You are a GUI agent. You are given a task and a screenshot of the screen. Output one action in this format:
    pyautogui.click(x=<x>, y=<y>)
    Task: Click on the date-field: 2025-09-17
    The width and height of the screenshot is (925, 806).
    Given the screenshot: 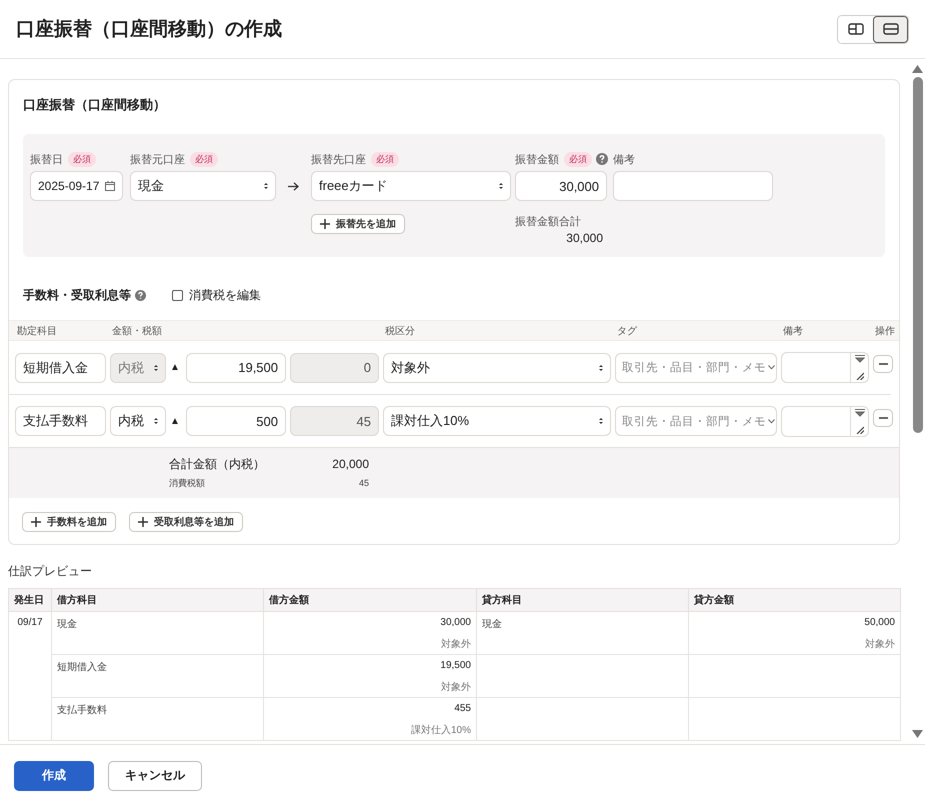 What is the action you would take?
    pyautogui.click(x=76, y=186)
    